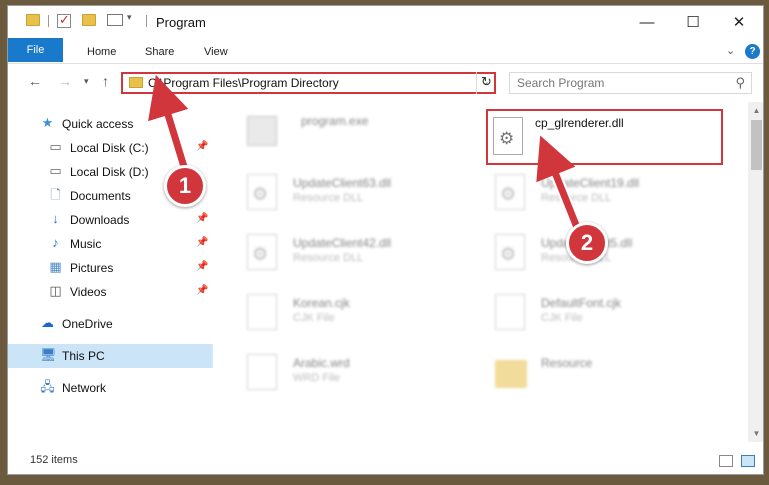 The image size is (769, 485). What do you see at coordinates (47, 386) in the screenshot?
I see `network-icon: 🖧` at bounding box center [47, 386].